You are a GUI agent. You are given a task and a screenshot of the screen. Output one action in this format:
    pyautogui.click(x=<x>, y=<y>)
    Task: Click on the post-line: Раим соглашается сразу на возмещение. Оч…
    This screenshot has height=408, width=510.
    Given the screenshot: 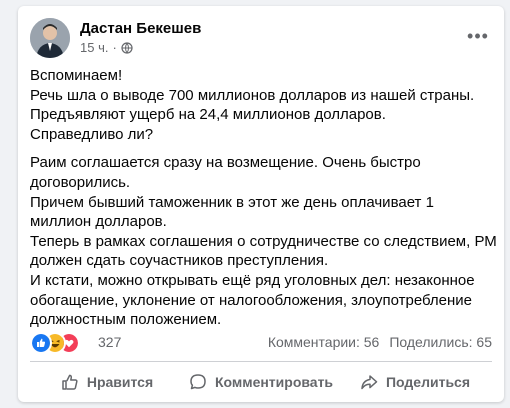 What is the action you would take?
    pyautogui.click(x=225, y=163)
    